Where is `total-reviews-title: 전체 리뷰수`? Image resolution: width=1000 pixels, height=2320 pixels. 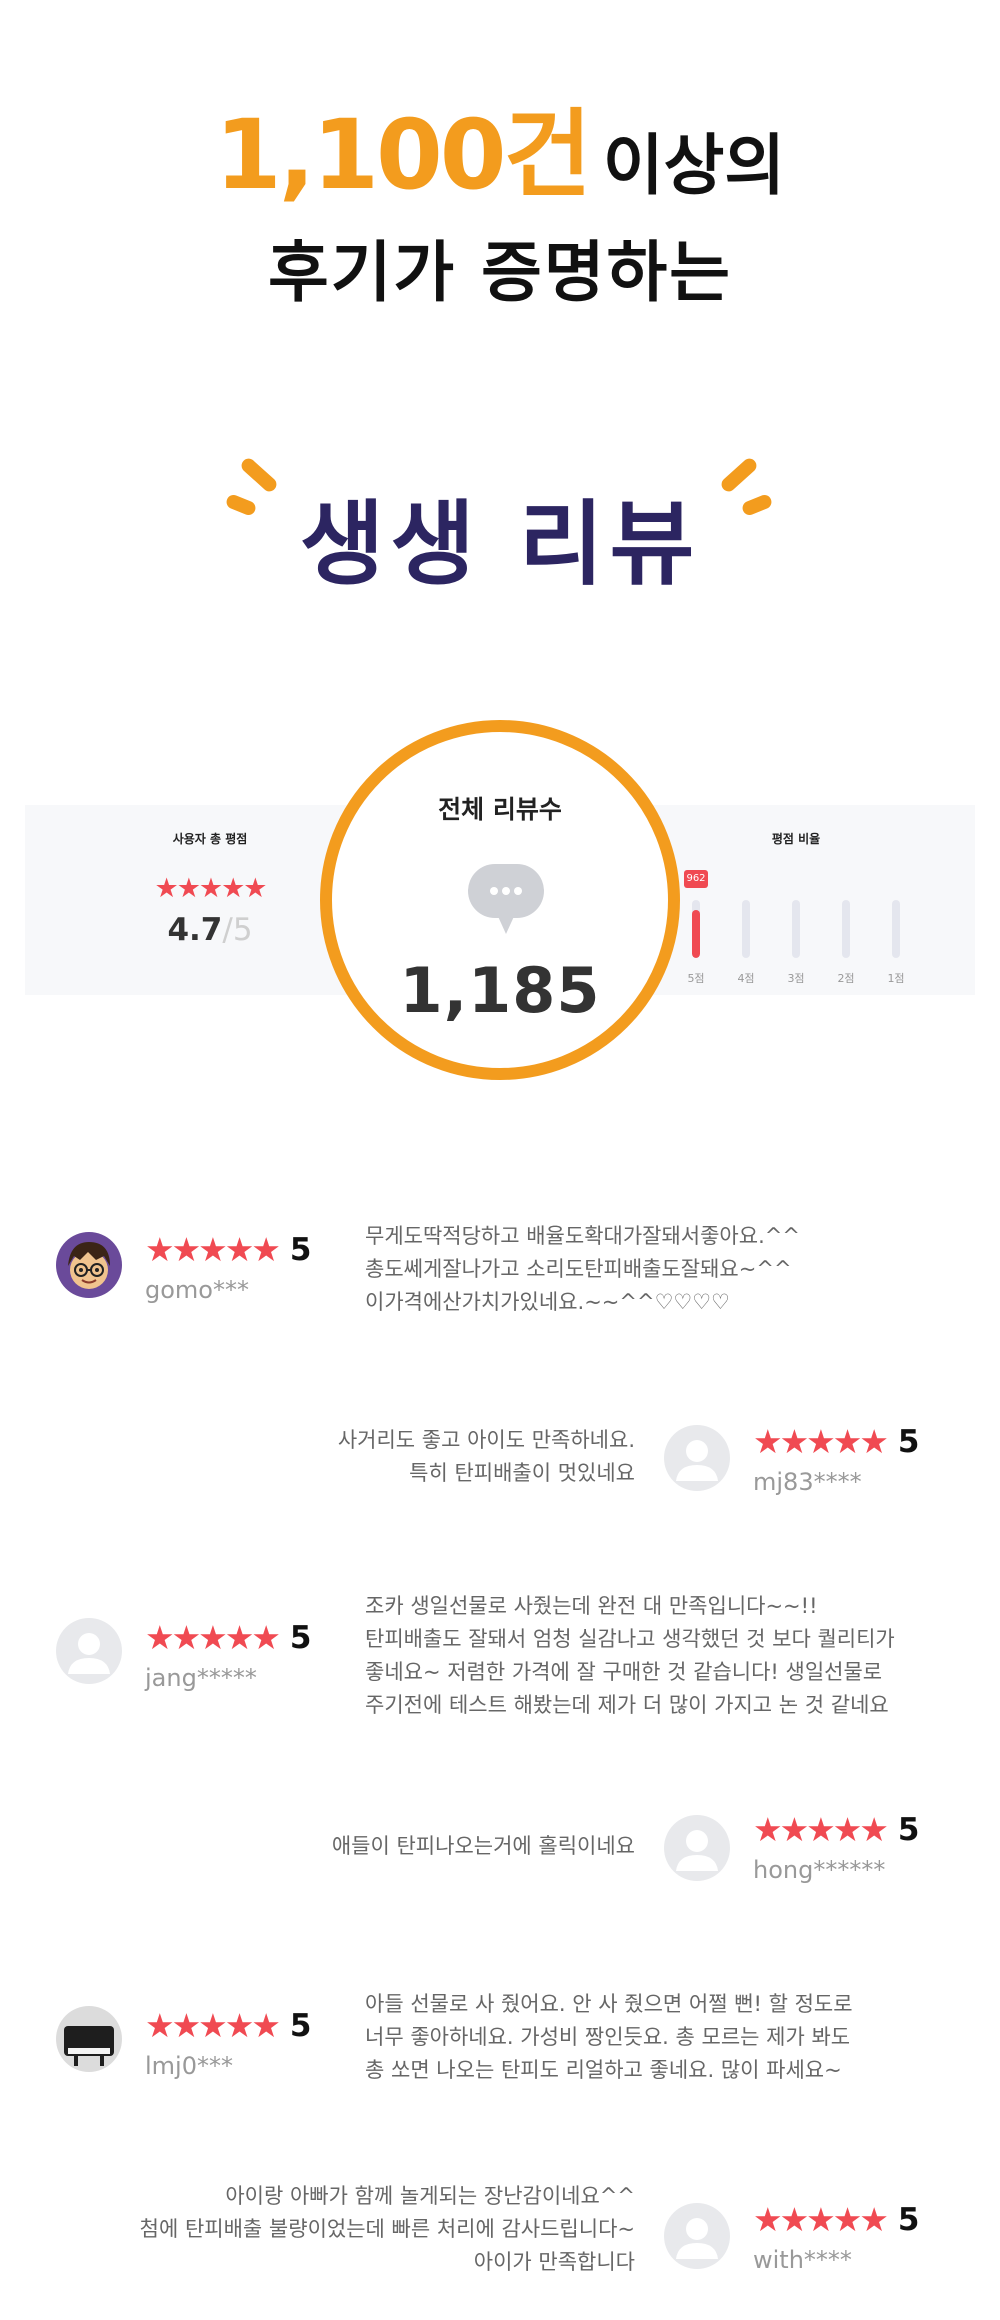 total-reviews-title: 전체 리뷰수 is located at coordinates (500, 809).